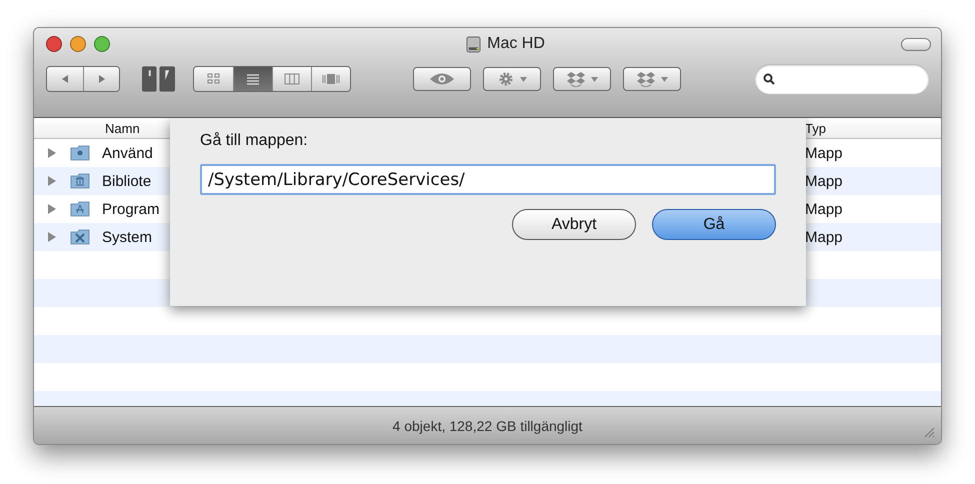  What do you see at coordinates (127, 153) in the screenshot?
I see `file-name: Använd` at bounding box center [127, 153].